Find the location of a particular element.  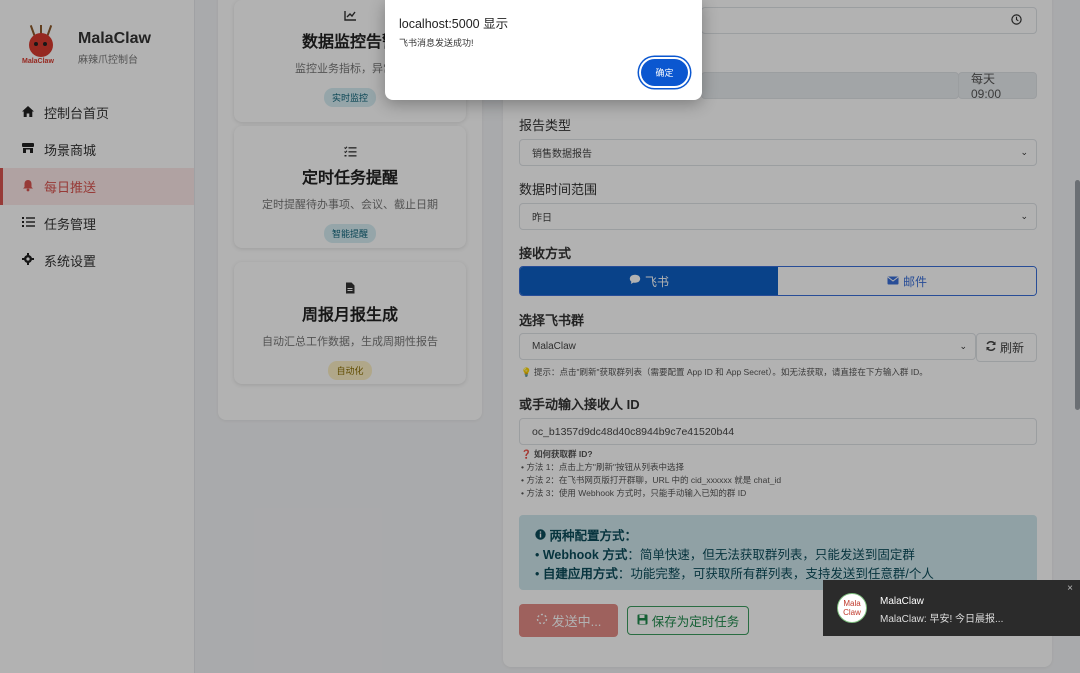

alert-message: 飞书消息发送成功! is located at coordinates (436, 43).